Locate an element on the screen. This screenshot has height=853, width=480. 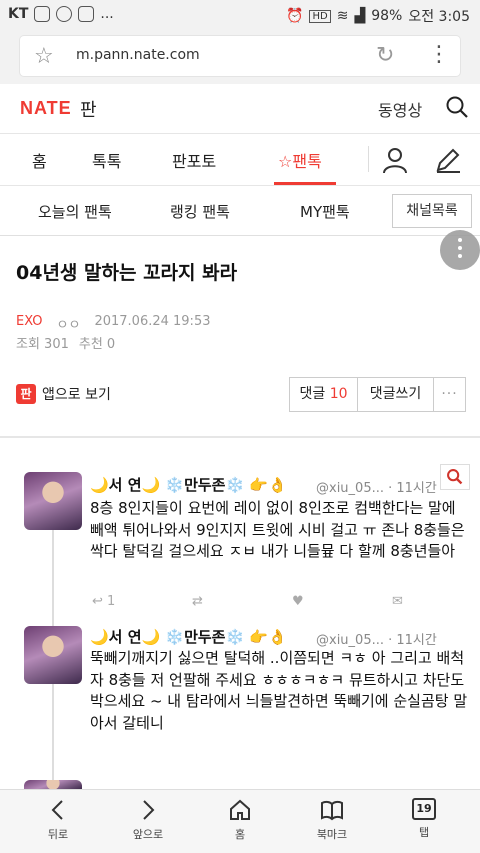
article-meta: EXO ㅇㅇ 2017.06.24 19:53 is located at coordinates (113, 323).